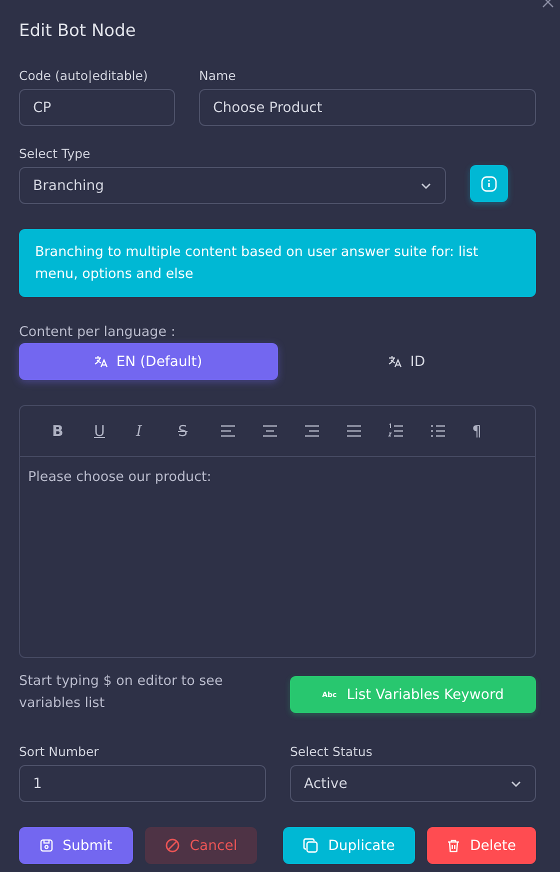 Image resolution: width=560 pixels, height=872 pixels. I want to click on info-icon, so click(489, 184).